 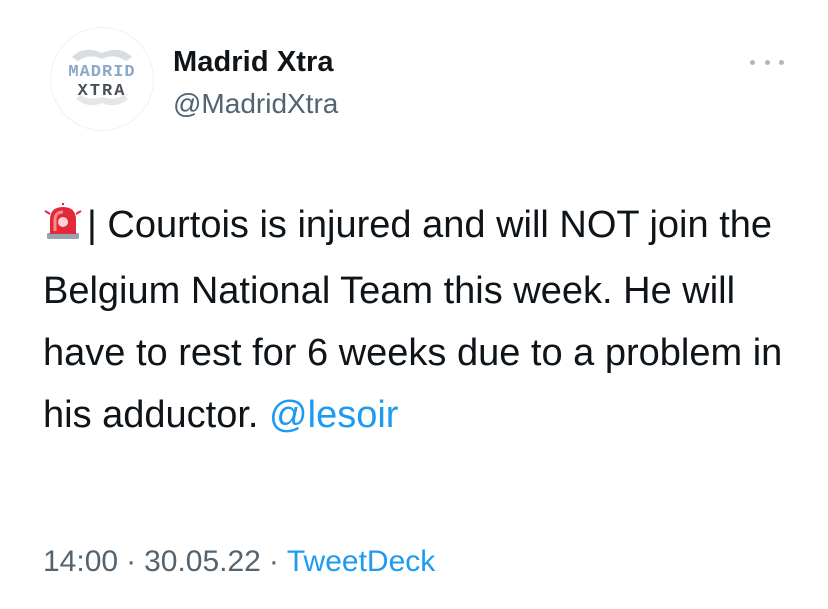 What do you see at coordinates (255, 104) in the screenshot?
I see `author-handle: @MadridXtra` at bounding box center [255, 104].